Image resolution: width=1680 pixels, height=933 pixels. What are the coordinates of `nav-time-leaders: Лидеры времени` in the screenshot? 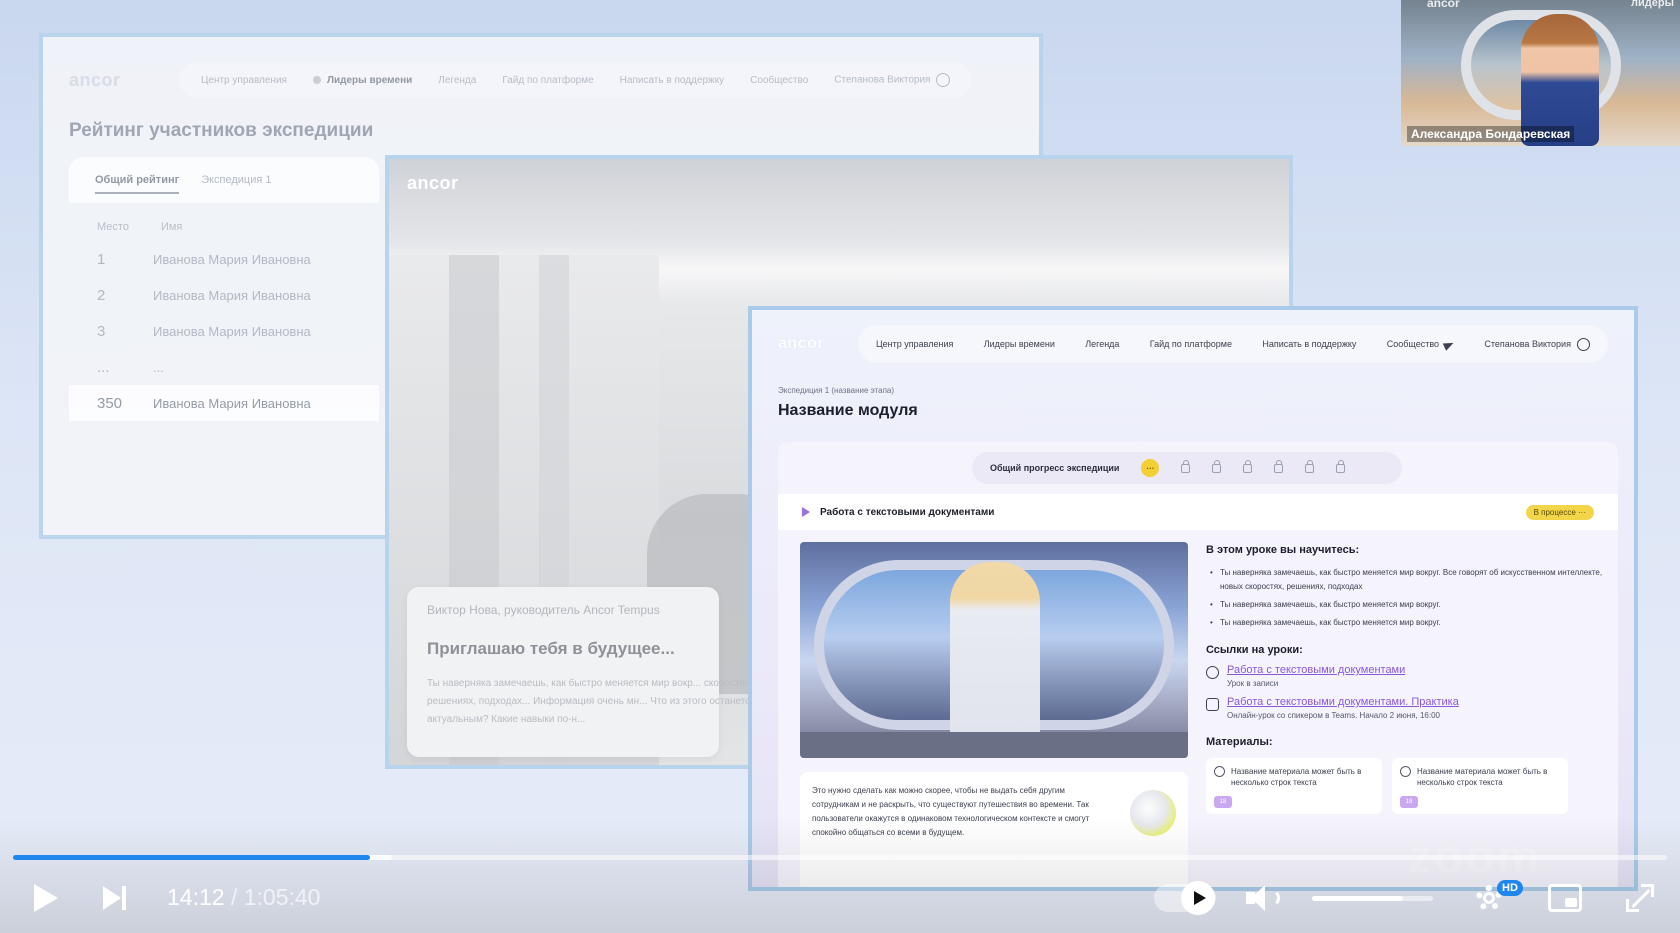 It's located at (1019, 344).